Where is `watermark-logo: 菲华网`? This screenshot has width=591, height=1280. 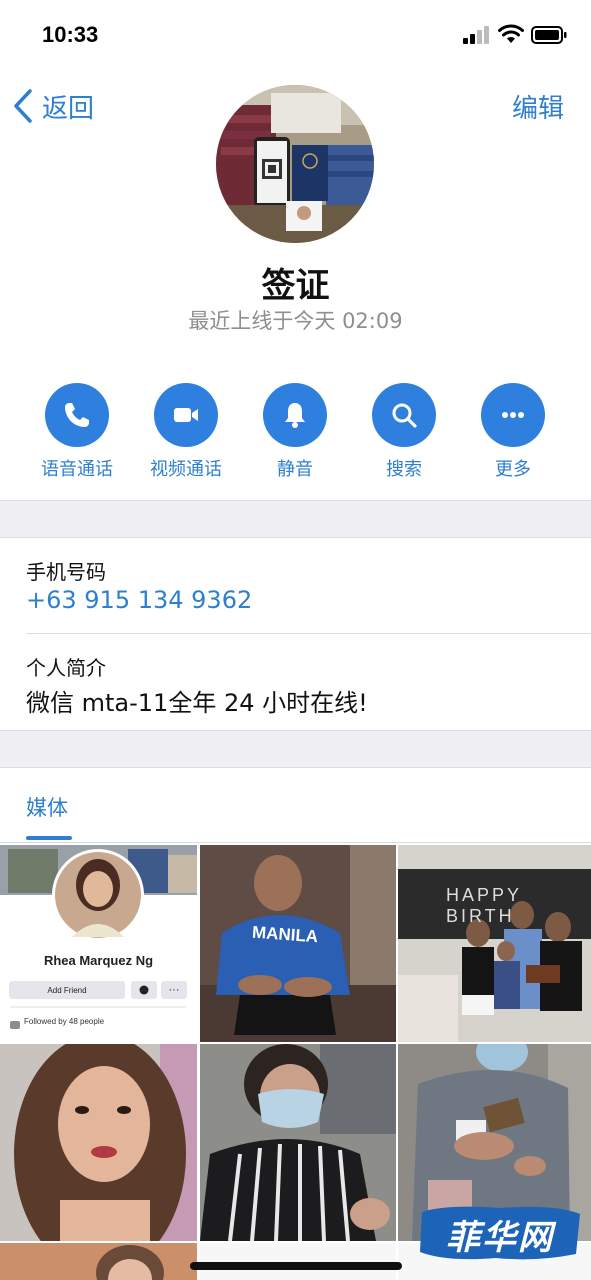
watermark-logo: 菲华网 is located at coordinates (500, 1233).